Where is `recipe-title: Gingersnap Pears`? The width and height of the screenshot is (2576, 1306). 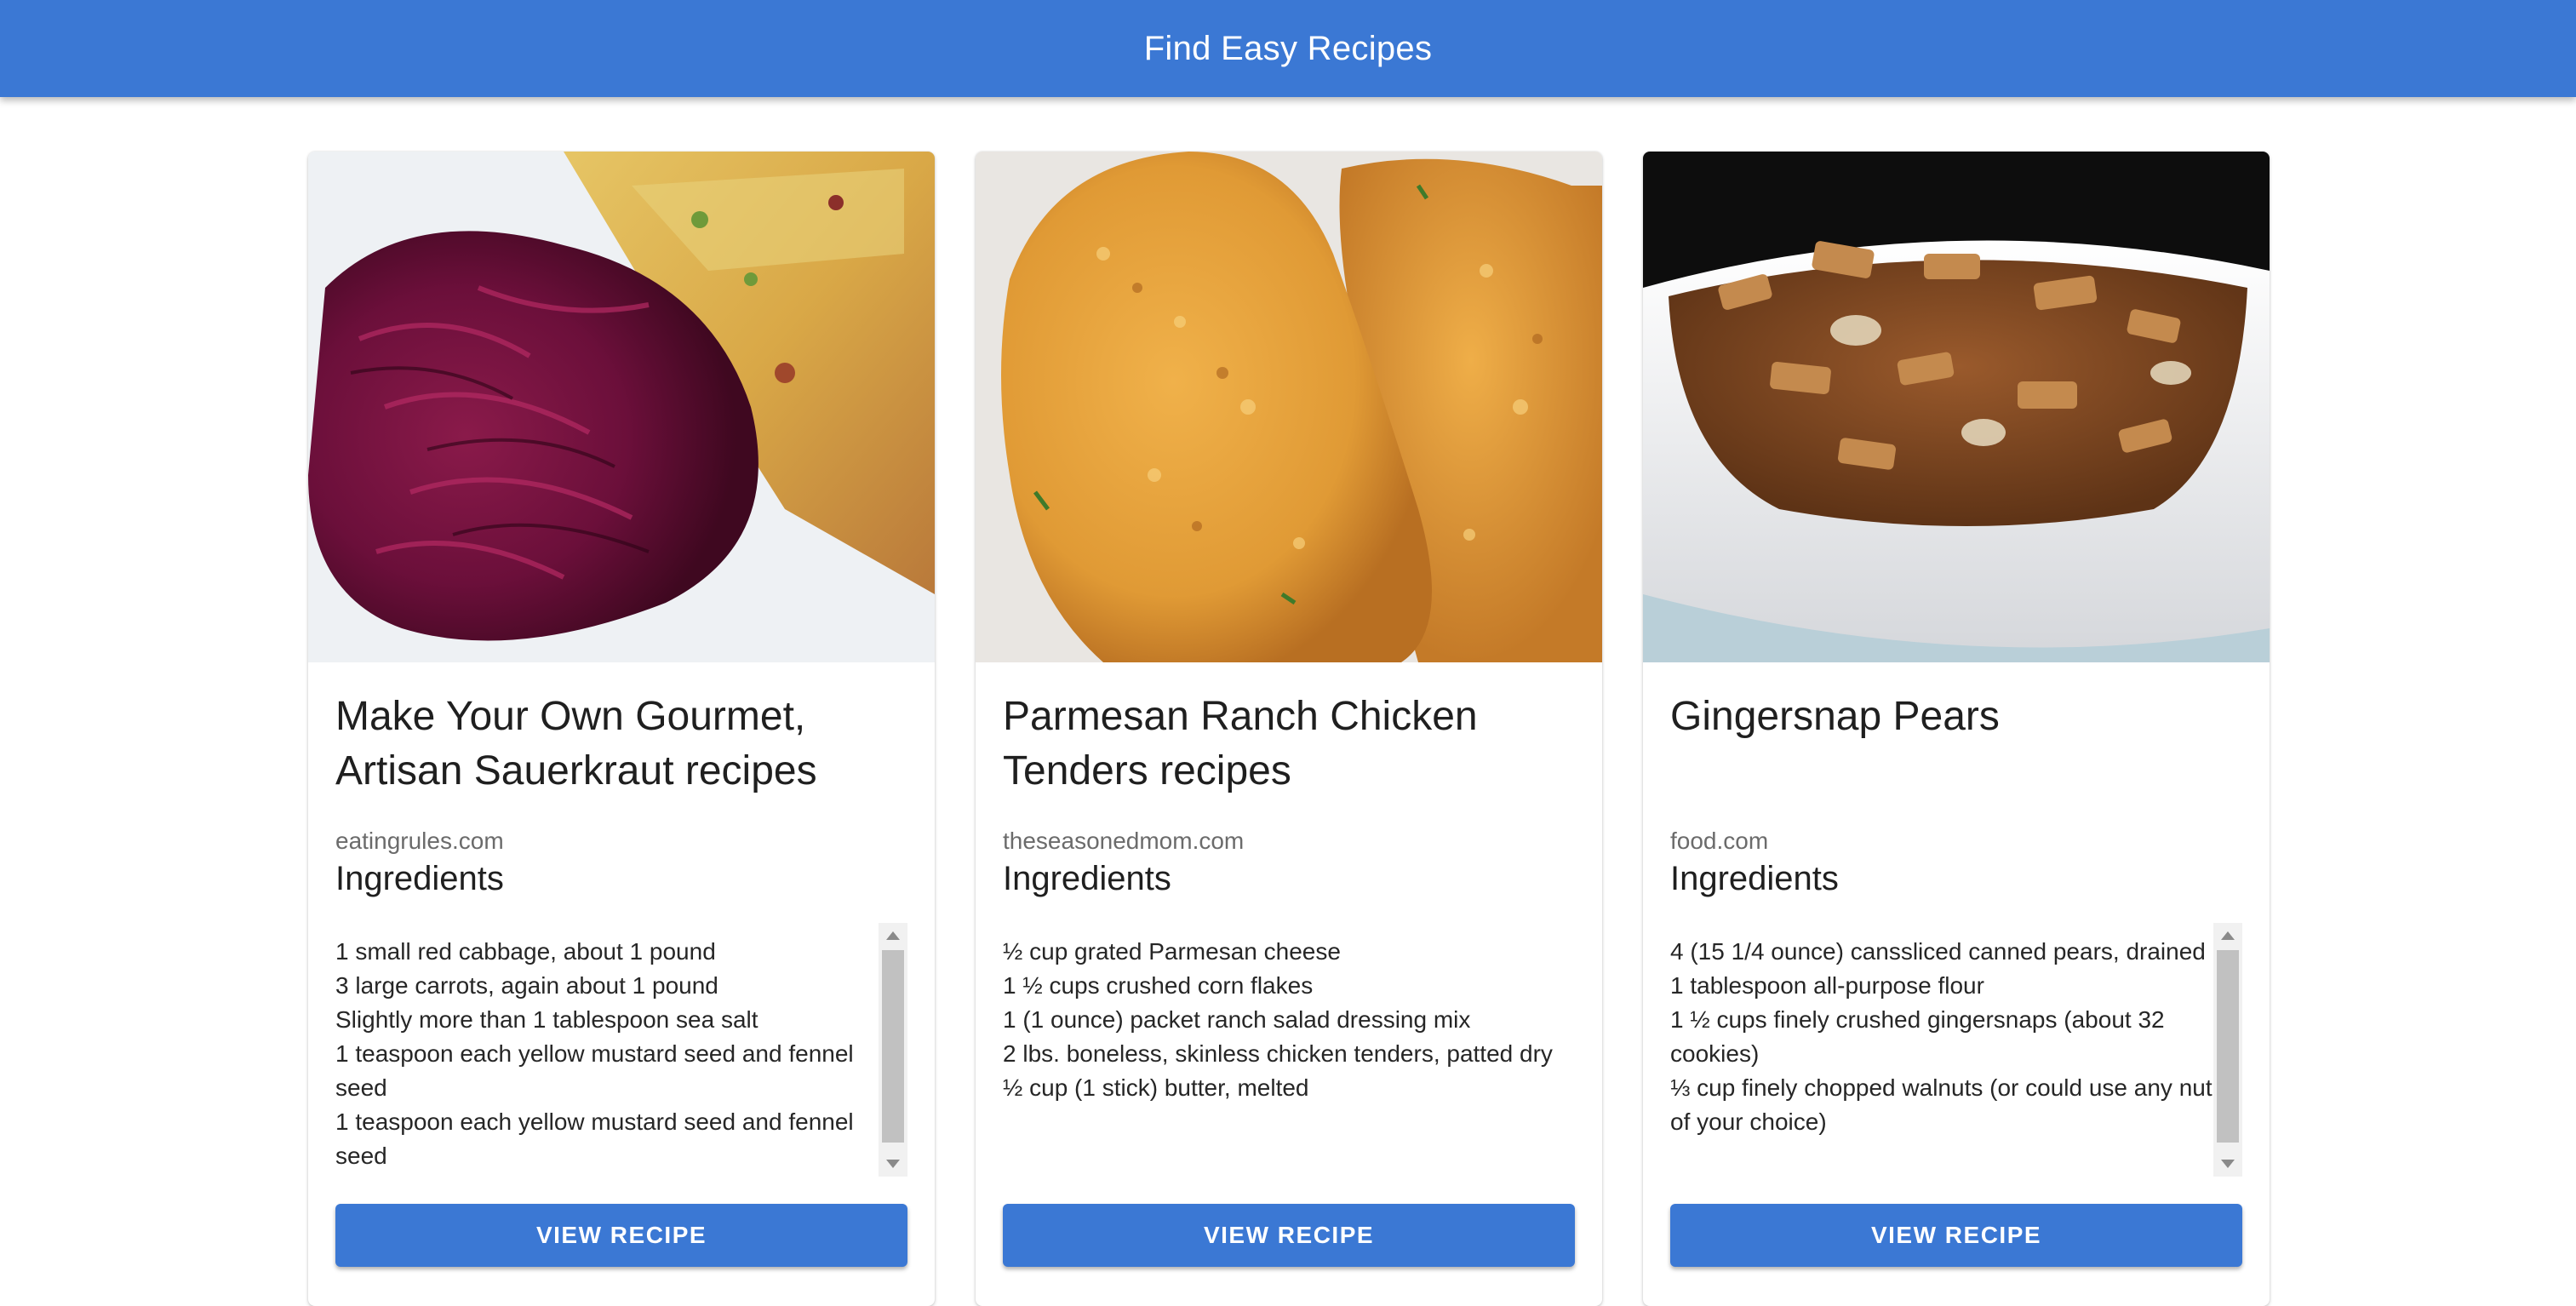
recipe-title: Gingersnap Pears is located at coordinates (1835, 716).